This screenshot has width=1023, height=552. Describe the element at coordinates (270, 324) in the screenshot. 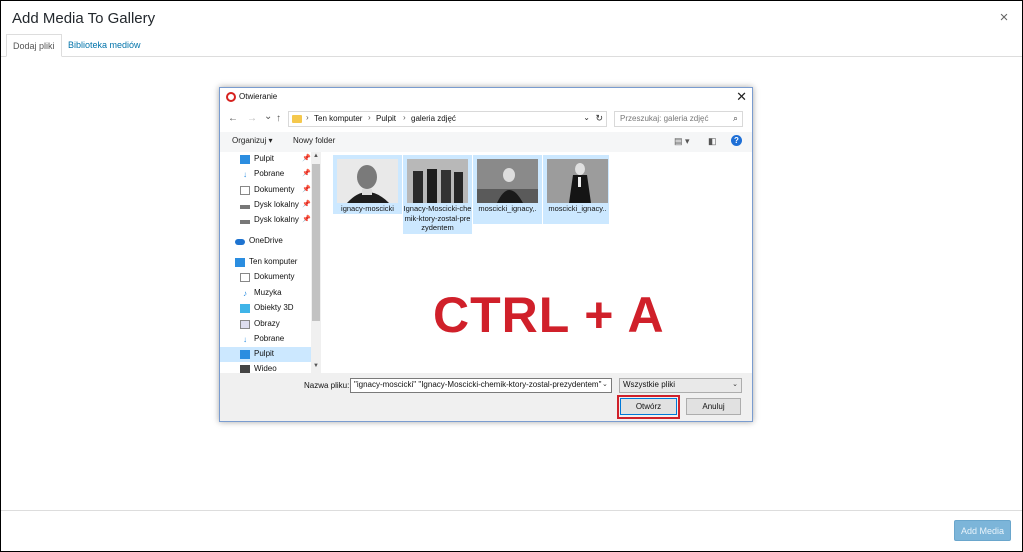

I see `sidebar-item-pictures: Obrazy` at that location.